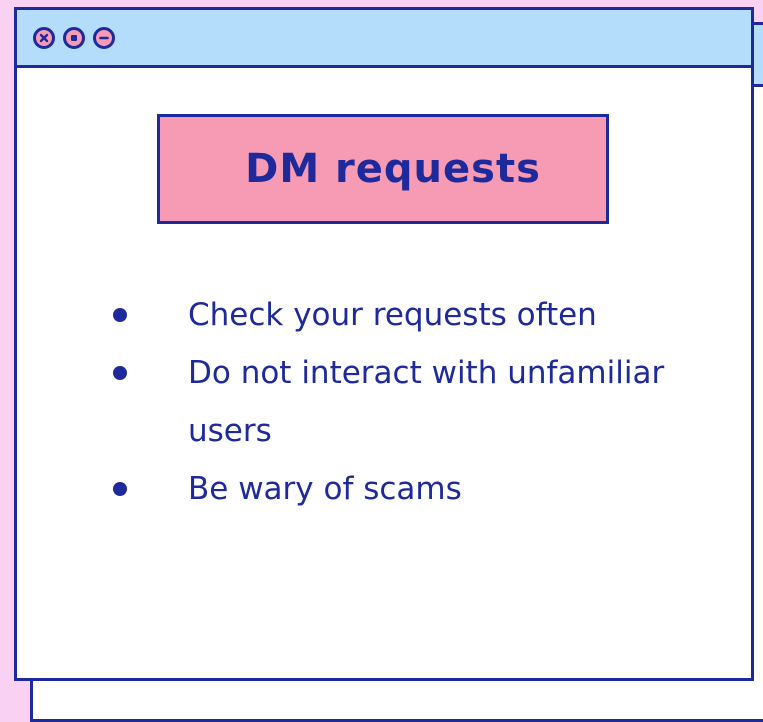 The height and width of the screenshot is (722, 763). I want to click on bullet-text: Do not interact with unfamiliar users, so click(426, 402).